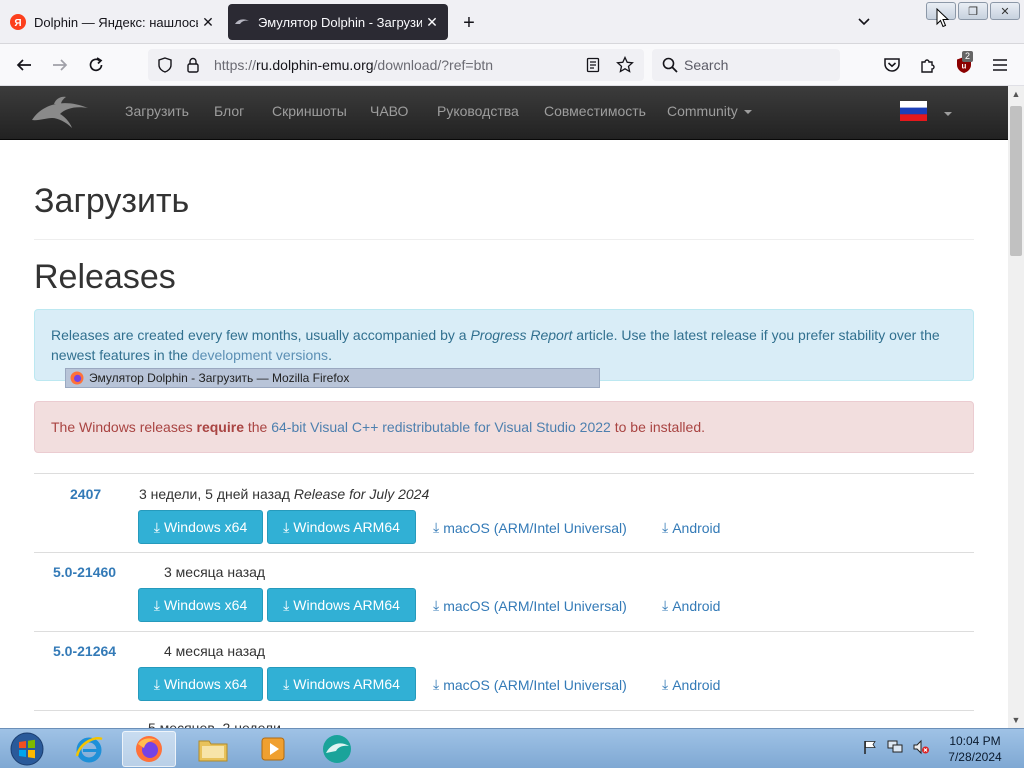 This screenshot has width=1024, height=768. What do you see at coordinates (1016, 94) in the screenshot?
I see `scroll-up-arrow-icon: ▲` at bounding box center [1016, 94].